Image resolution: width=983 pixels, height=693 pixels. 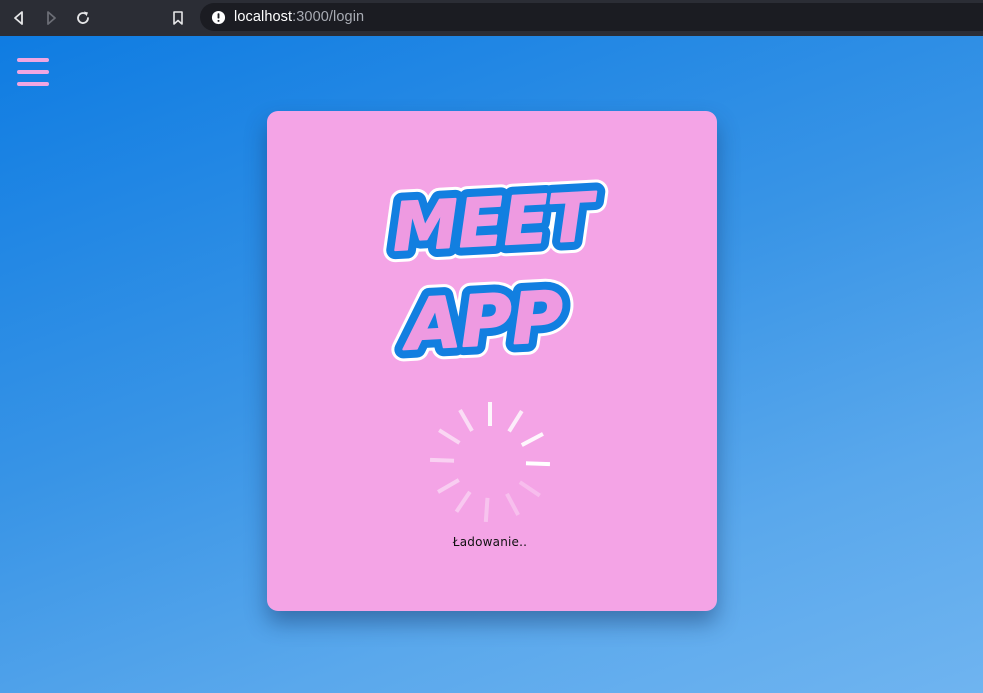 I want to click on loading-text: Ładowanie.., so click(x=490, y=542).